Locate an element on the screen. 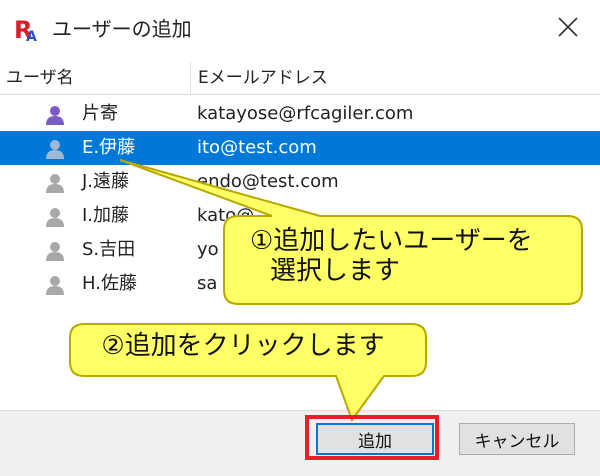 The width and height of the screenshot is (600, 476). title-bar: R A ユーザーの追加 is located at coordinates (300, 27).